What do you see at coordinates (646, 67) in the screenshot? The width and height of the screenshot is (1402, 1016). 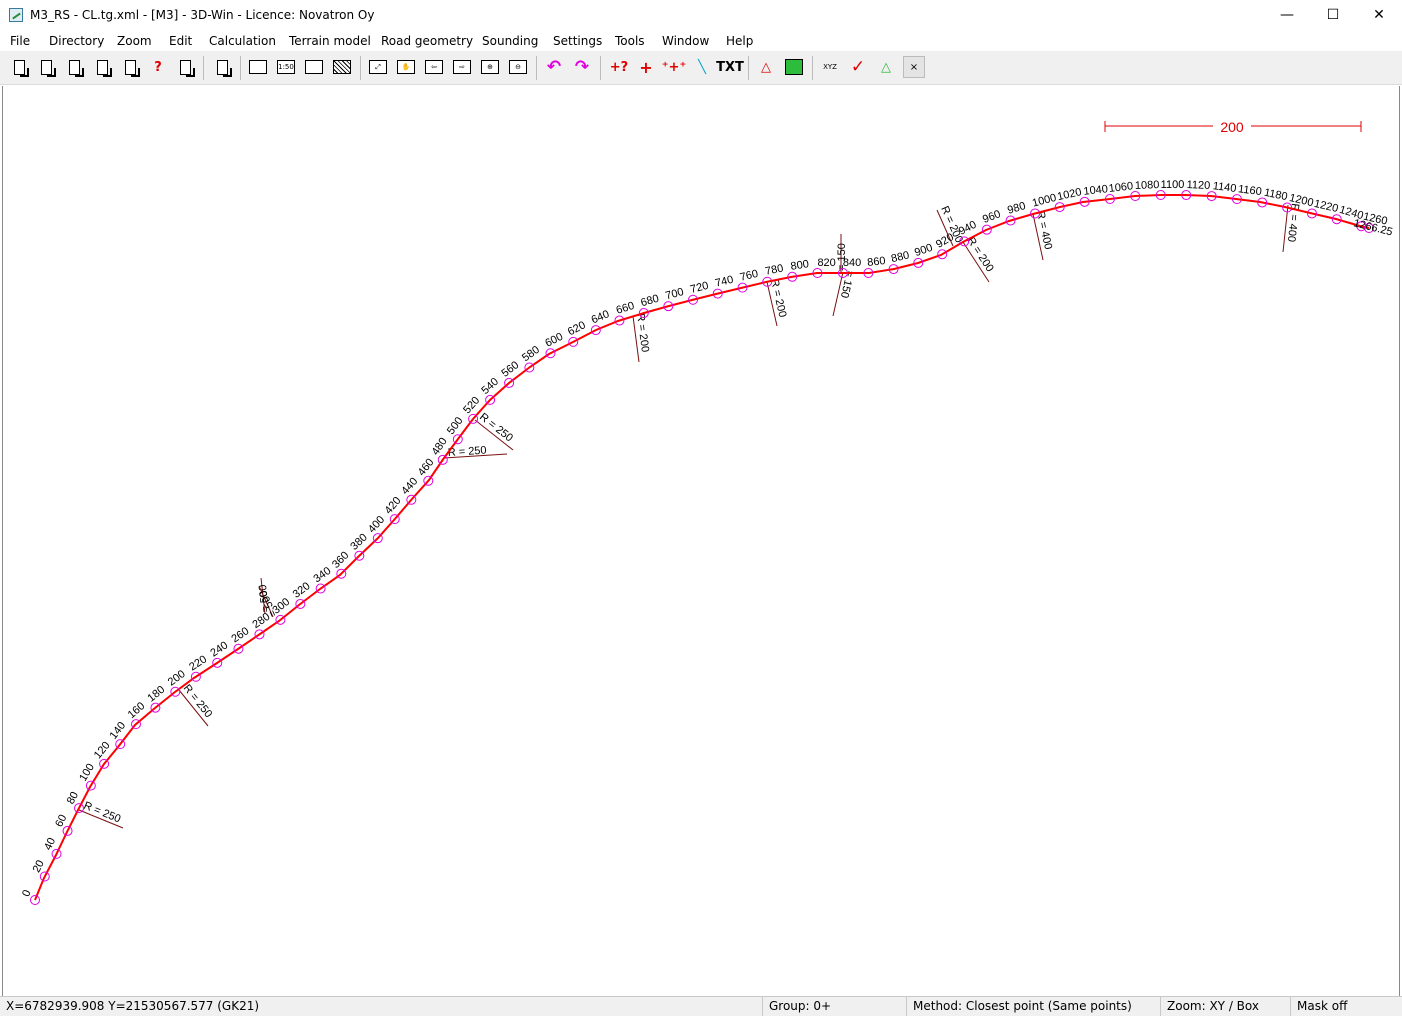 I see `add-point-icon: +` at bounding box center [646, 67].